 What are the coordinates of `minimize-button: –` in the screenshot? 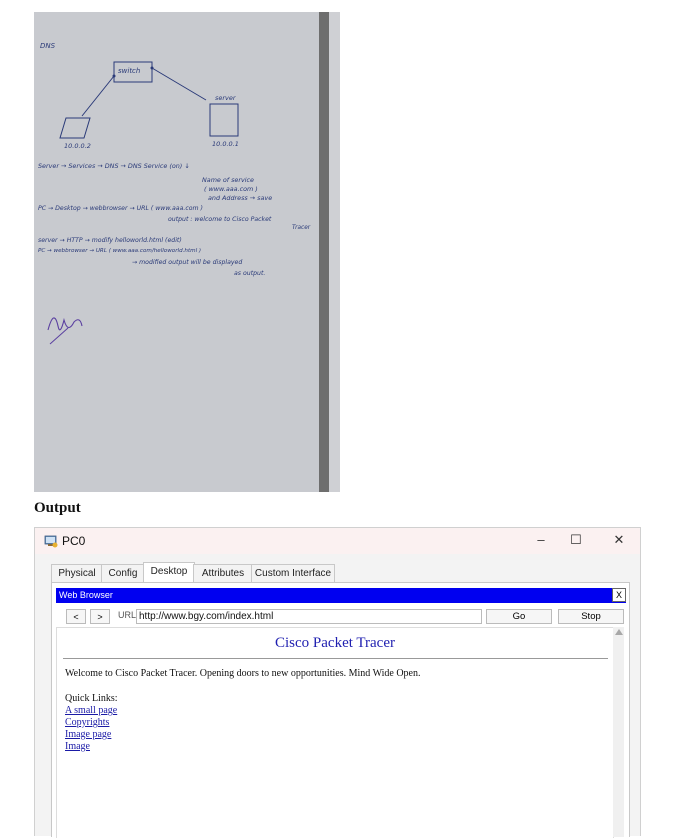 It's located at (541, 541).